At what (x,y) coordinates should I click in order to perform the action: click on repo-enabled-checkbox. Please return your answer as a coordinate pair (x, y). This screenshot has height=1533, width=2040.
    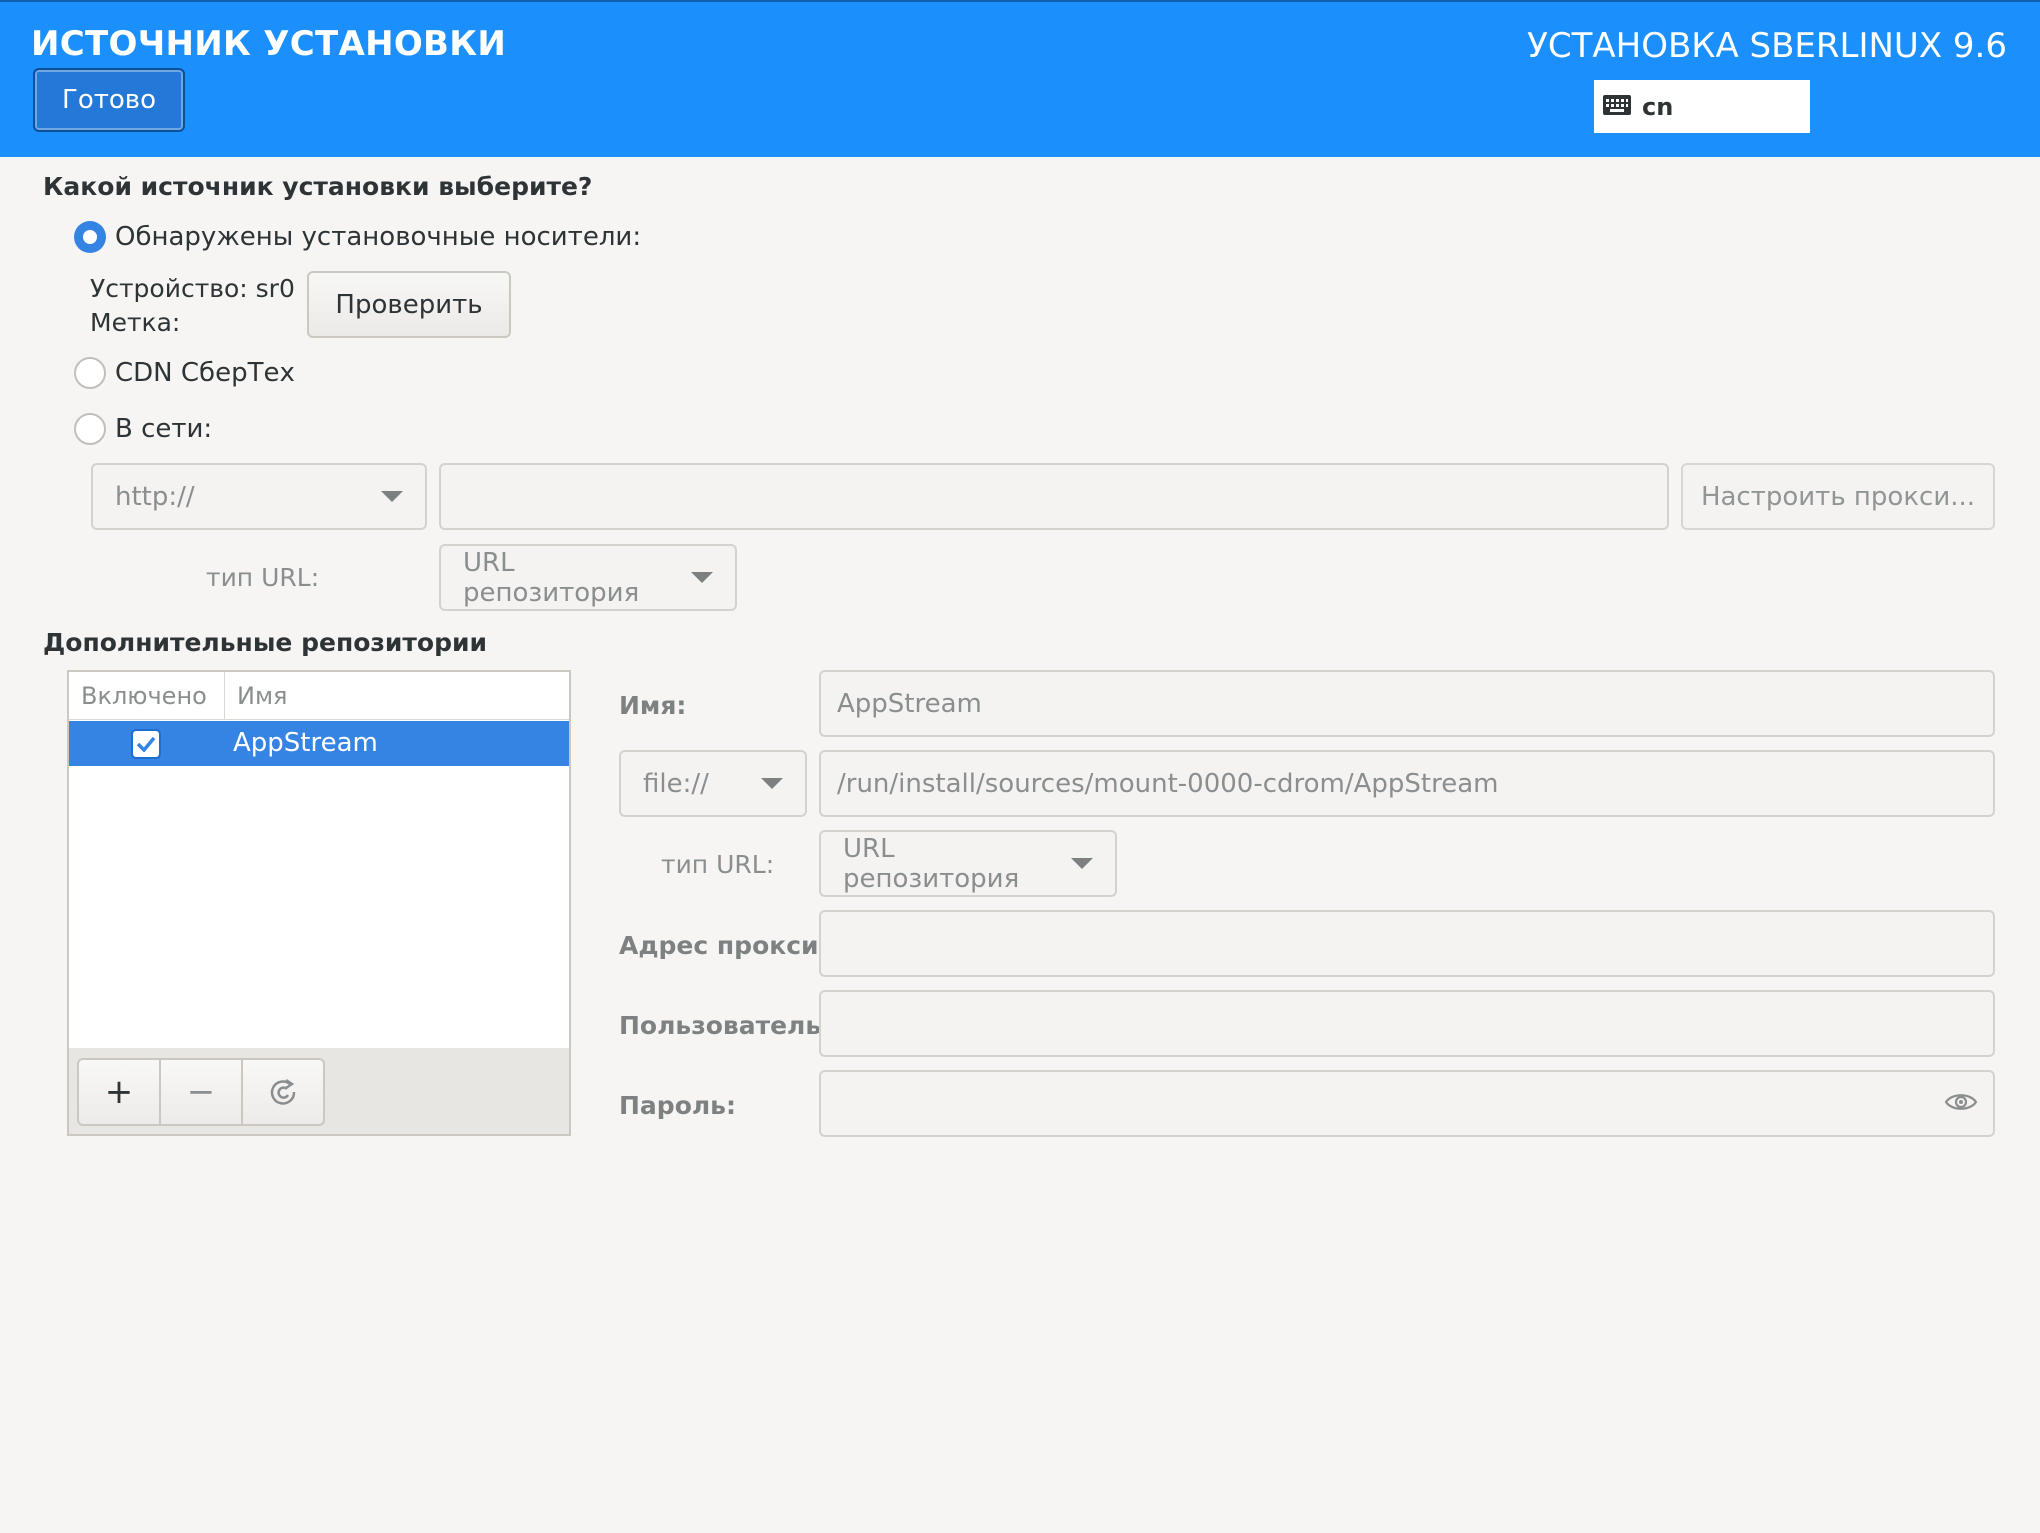
    Looking at the image, I should click on (146, 744).